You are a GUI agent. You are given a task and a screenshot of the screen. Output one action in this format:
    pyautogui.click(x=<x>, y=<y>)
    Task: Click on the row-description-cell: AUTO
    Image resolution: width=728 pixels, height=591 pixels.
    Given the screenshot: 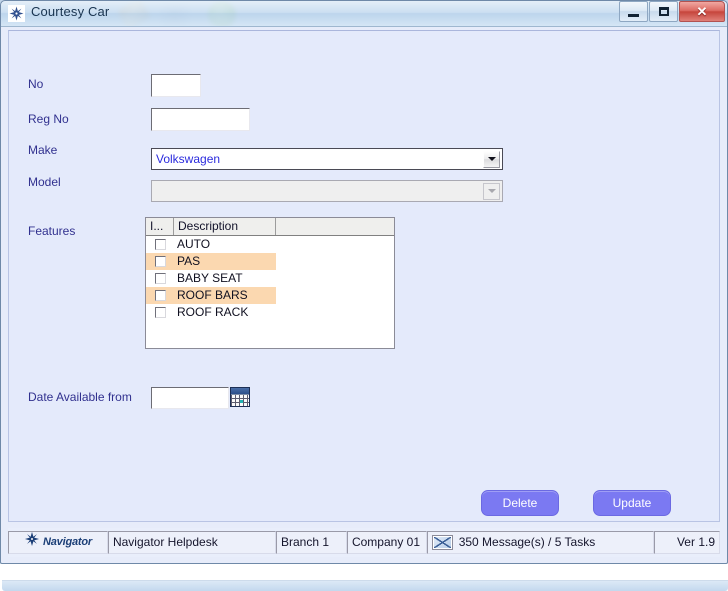 What is the action you would take?
    pyautogui.click(x=194, y=244)
    